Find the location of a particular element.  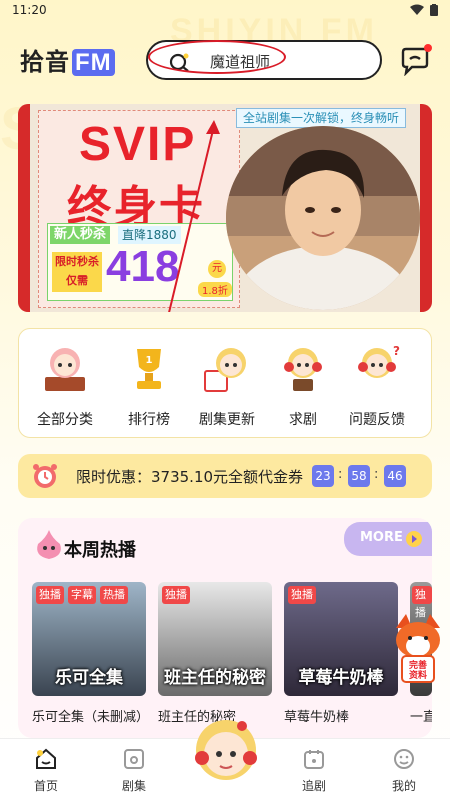

category-all-label: 全部分类 is located at coordinates (65, 420).